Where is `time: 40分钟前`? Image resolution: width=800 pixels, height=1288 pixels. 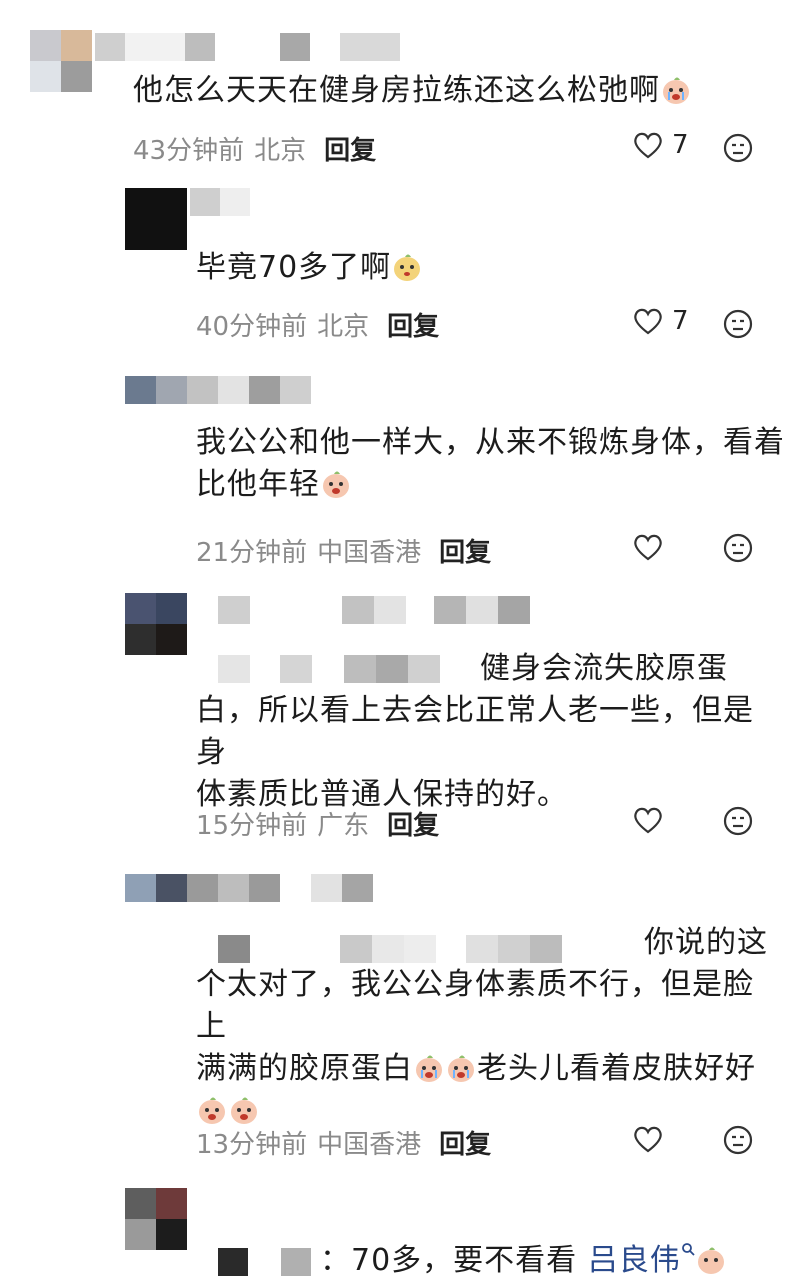
time: 40分钟前 is located at coordinates (252, 327).